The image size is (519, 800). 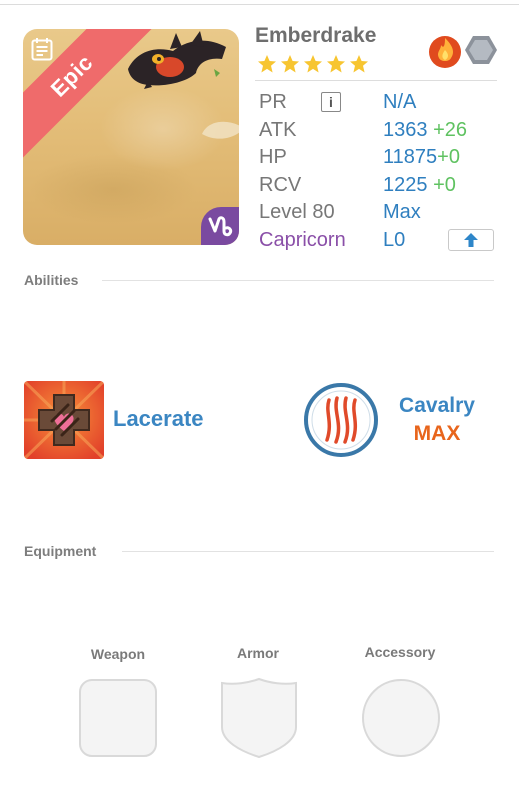 I want to click on armor-slot-label: Armor, so click(x=257, y=653).